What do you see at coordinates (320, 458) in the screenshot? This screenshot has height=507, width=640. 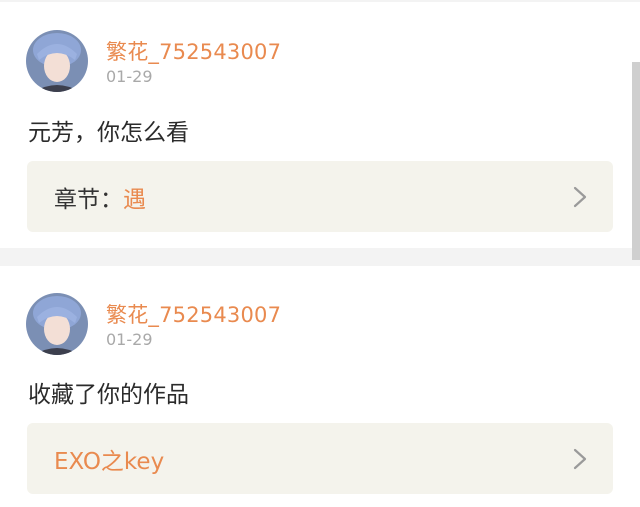 I see `work-link: EXO之key` at bounding box center [320, 458].